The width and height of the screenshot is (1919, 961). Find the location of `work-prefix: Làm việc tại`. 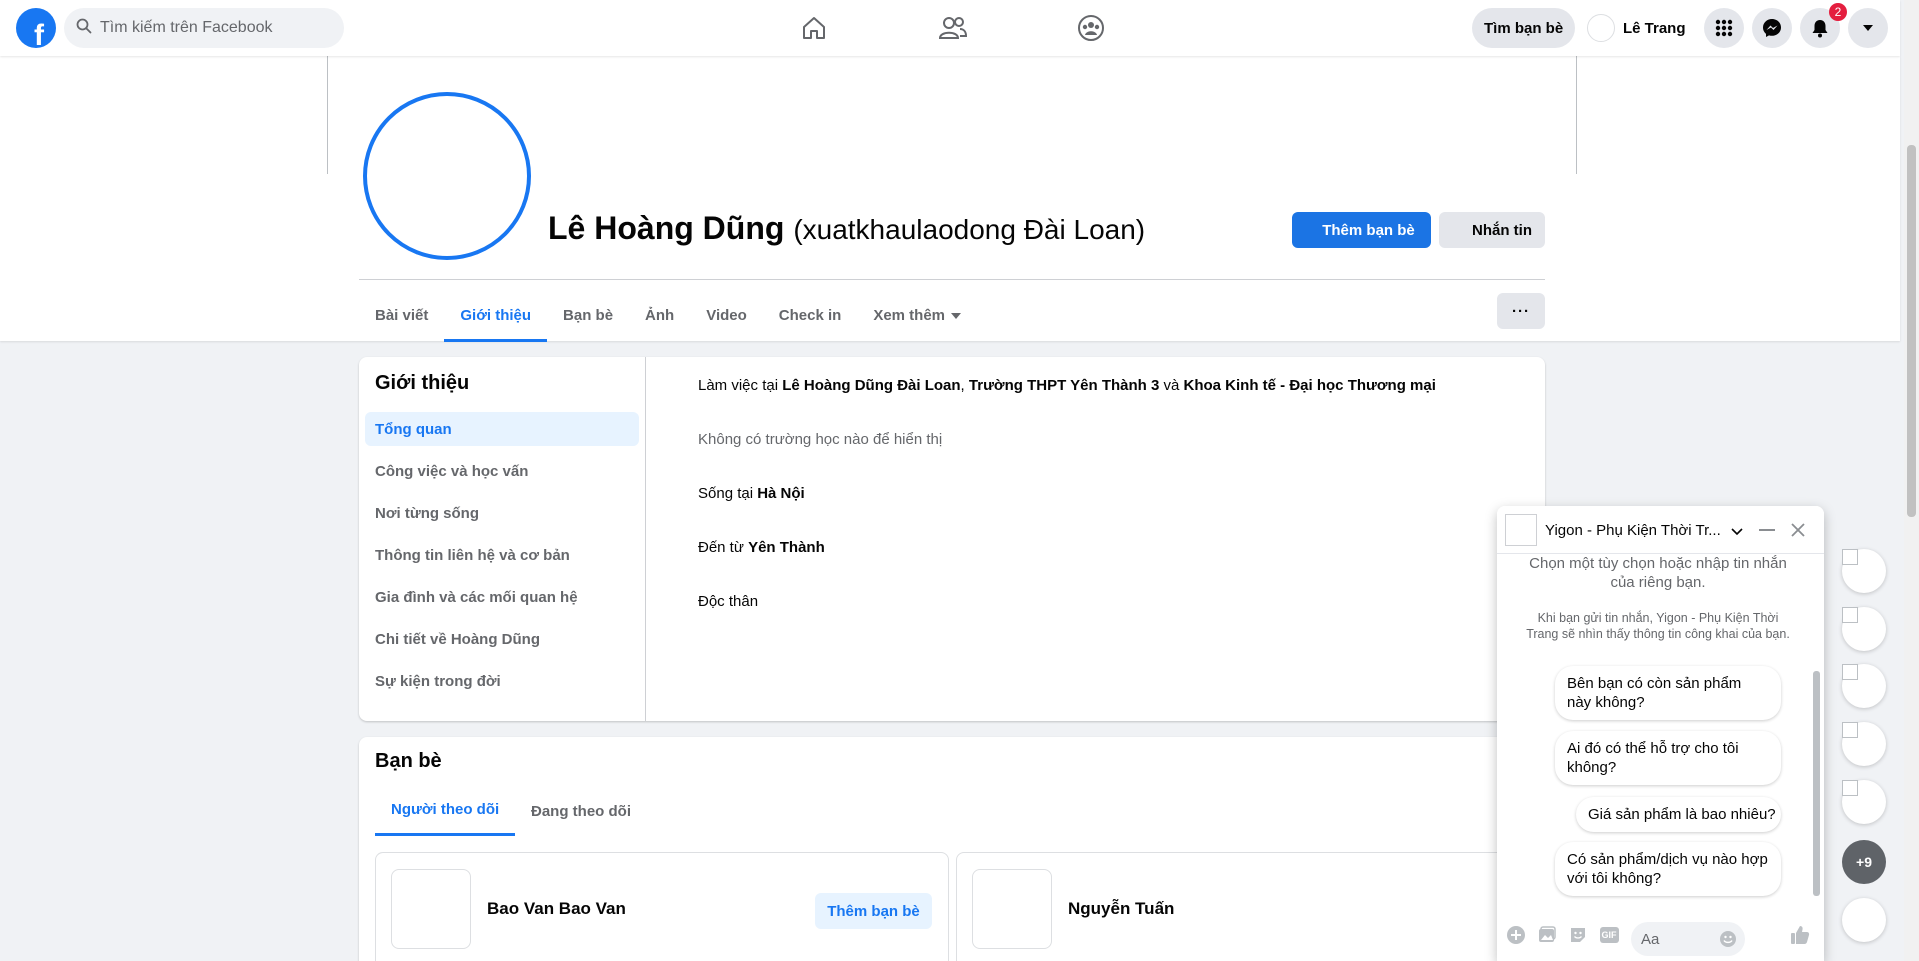

work-prefix: Làm việc tại is located at coordinates (740, 385).